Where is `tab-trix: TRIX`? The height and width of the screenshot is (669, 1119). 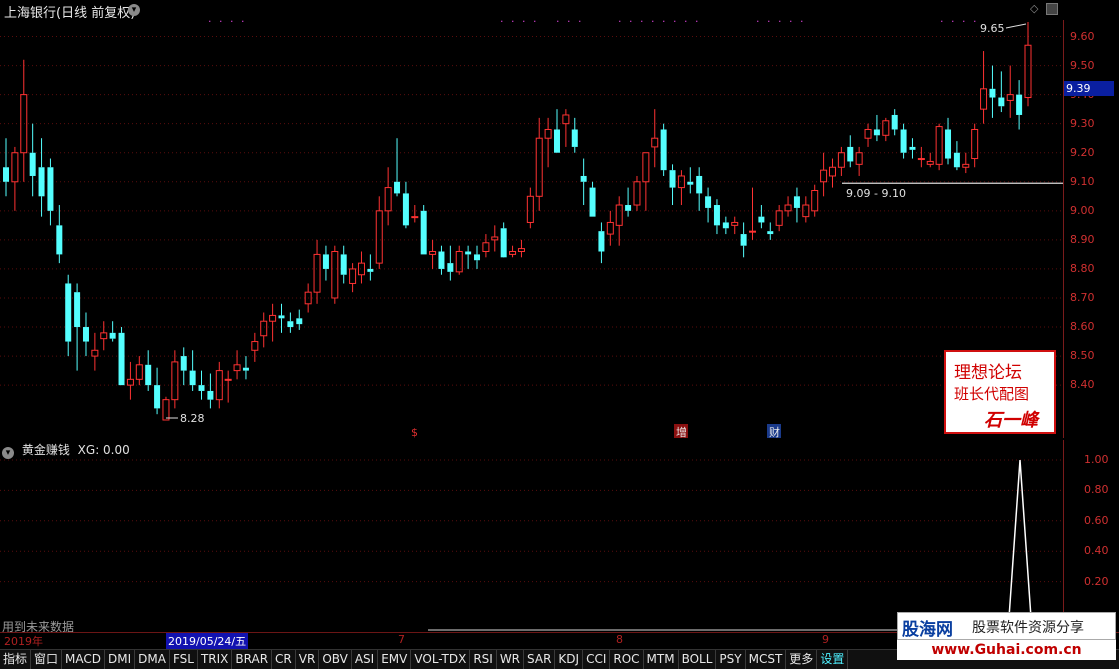
tab-trix: TRIX is located at coordinates (215, 659).